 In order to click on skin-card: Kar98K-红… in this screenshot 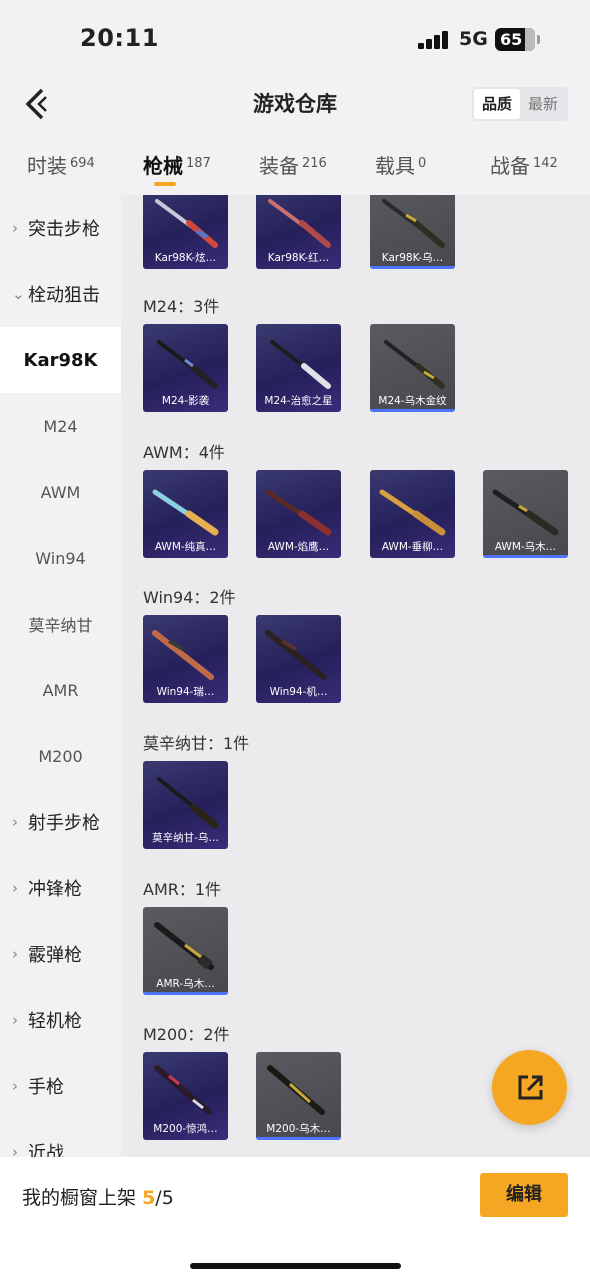, I will do `click(298, 232)`.